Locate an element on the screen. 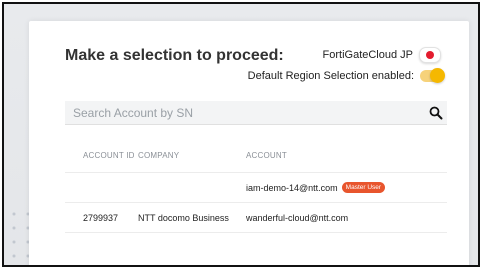 The width and height of the screenshot is (484, 269). cloud-selector: FortiGateCloud JP is located at coordinates (382, 55).